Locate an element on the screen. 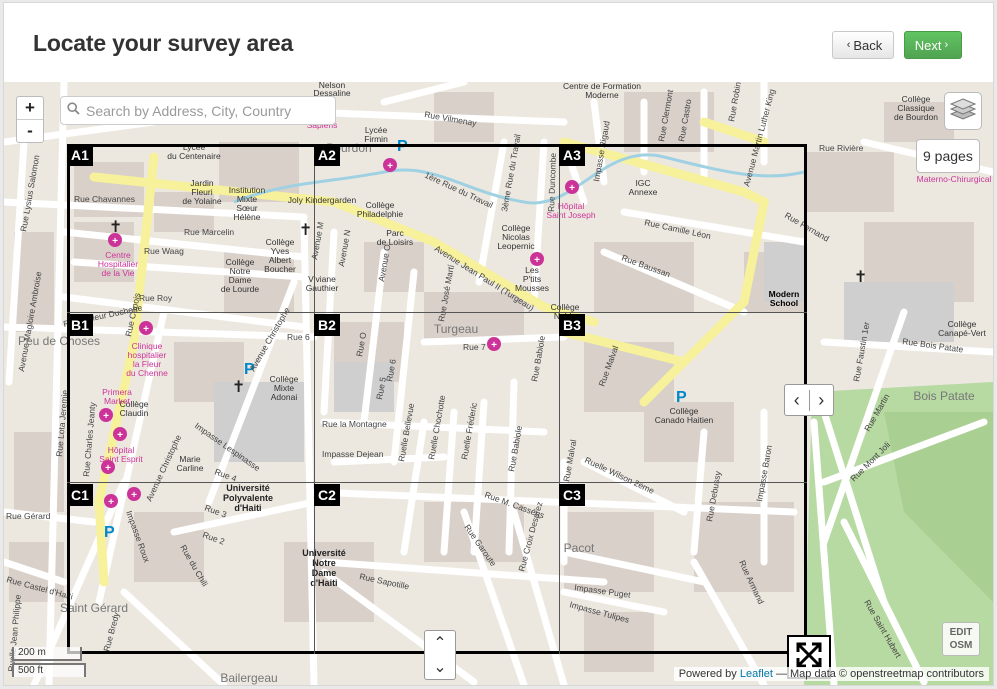 This screenshot has height=689, width=997. grid-cell-a2: A2 is located at coordinates (327, 155).